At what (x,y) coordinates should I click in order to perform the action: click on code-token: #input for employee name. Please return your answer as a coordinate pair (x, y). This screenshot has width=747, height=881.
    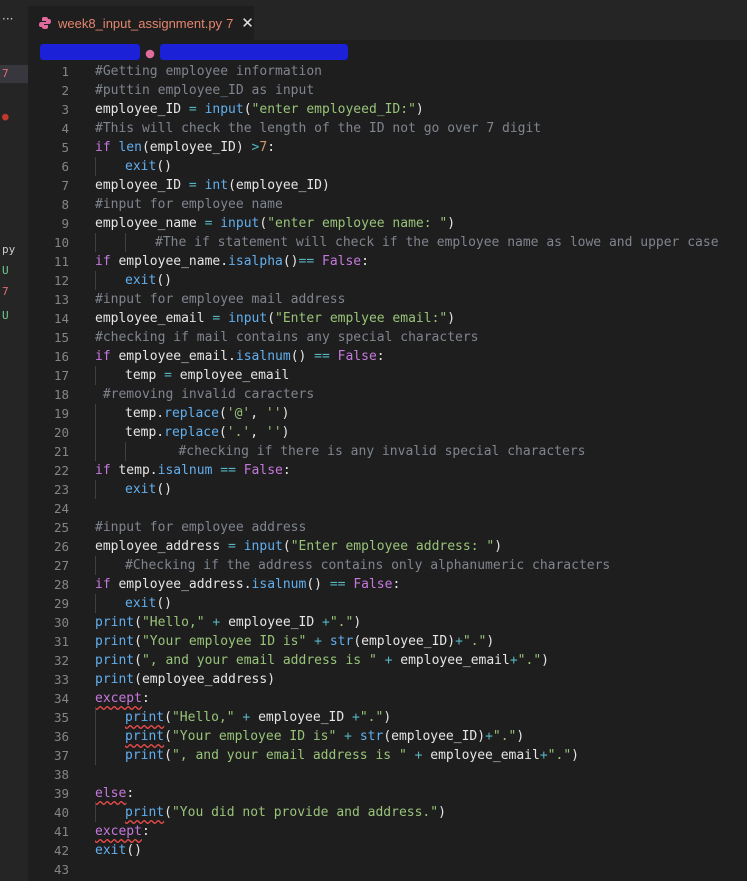
    Looking at the image, I should click on (189, 204).